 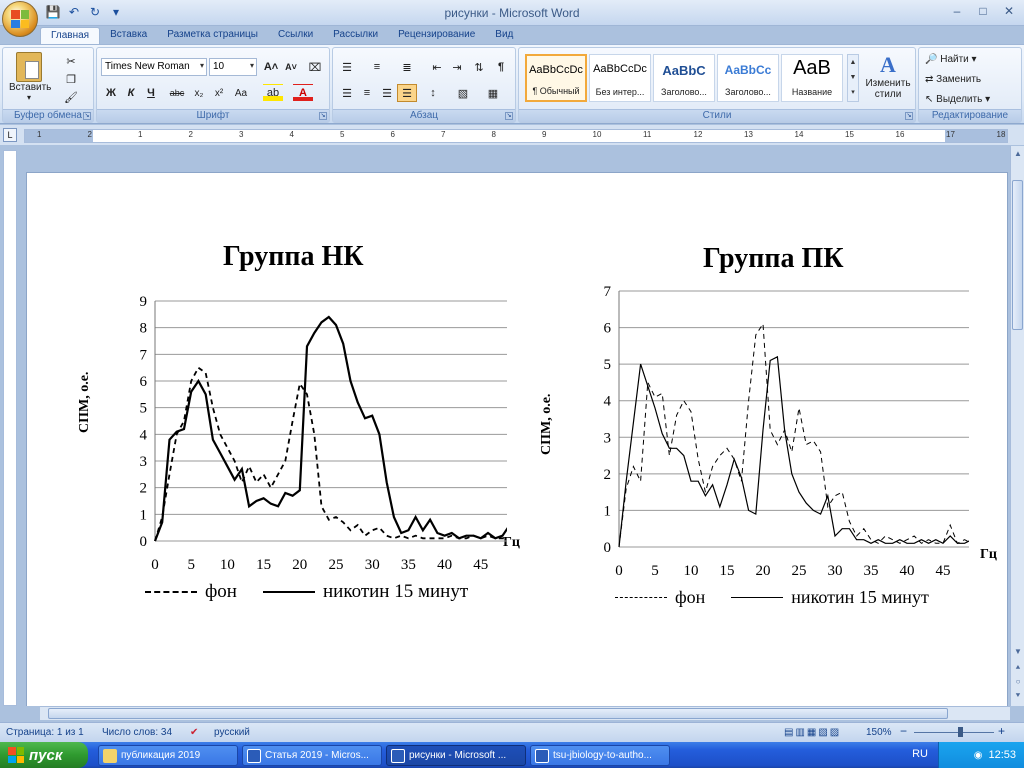 What do you see at coordinates (10, 135) in the screenshot?
I see `tab-selector-button: L` at bounding box center [10, 135].